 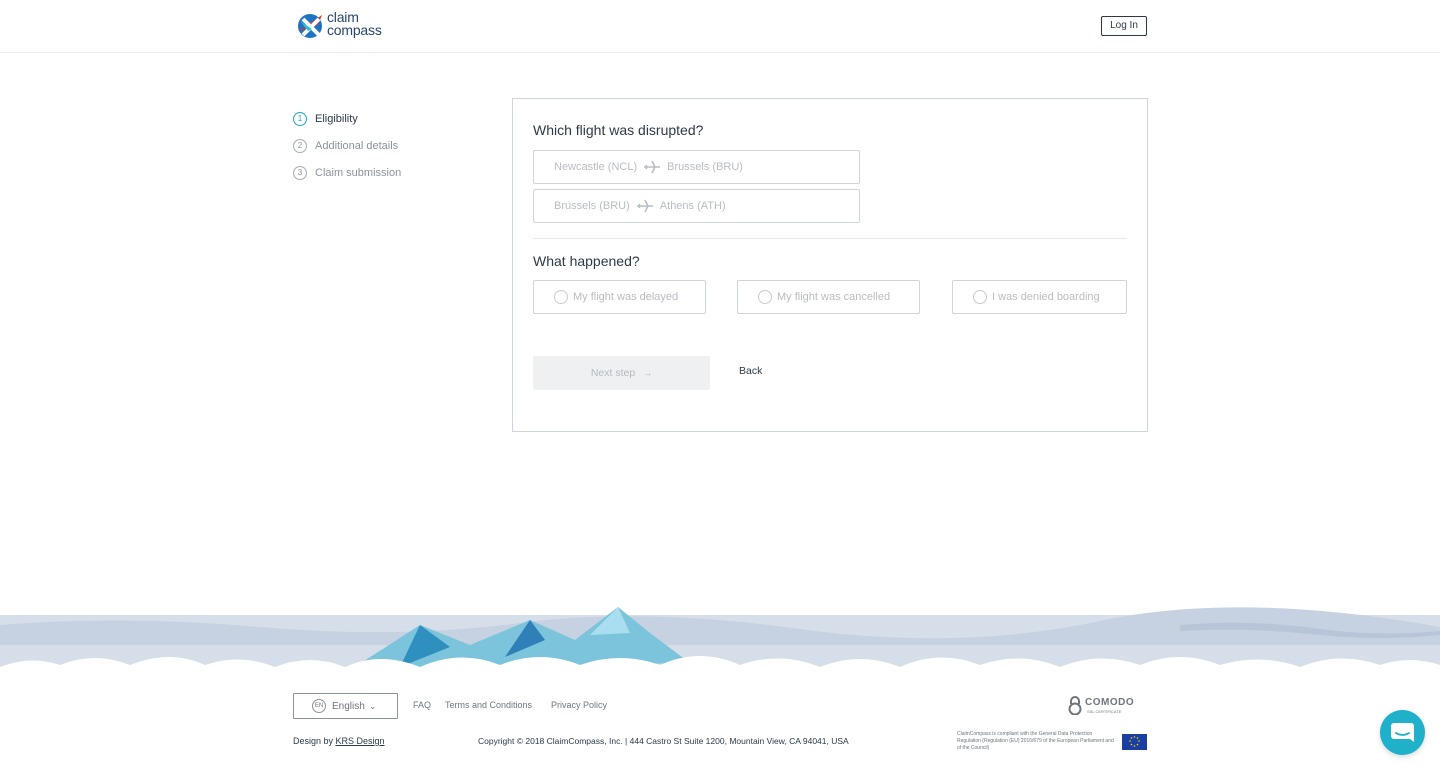 I want to click on flight-to: Athens (ATH), so click(x=692, y=206).